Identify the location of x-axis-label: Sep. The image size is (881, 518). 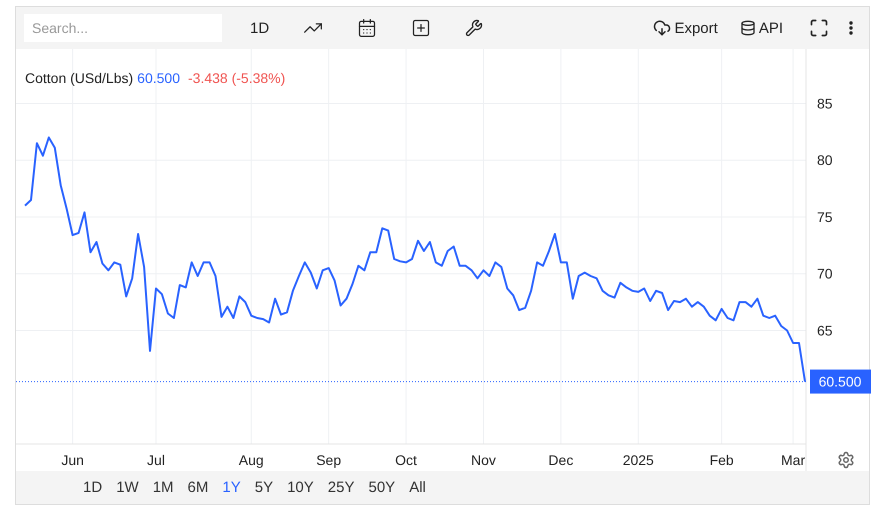
(329, 460).